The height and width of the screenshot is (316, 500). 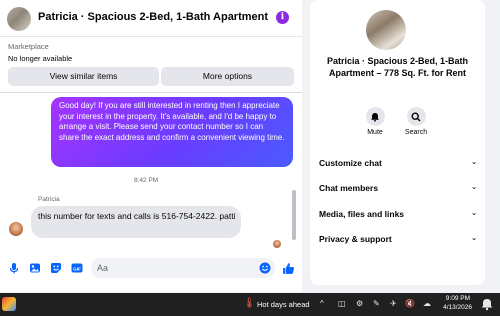 What do you see at coordinates (386, 30) in the screenshot?
I see `listing-profile-image` at bounding box center [386, 30].